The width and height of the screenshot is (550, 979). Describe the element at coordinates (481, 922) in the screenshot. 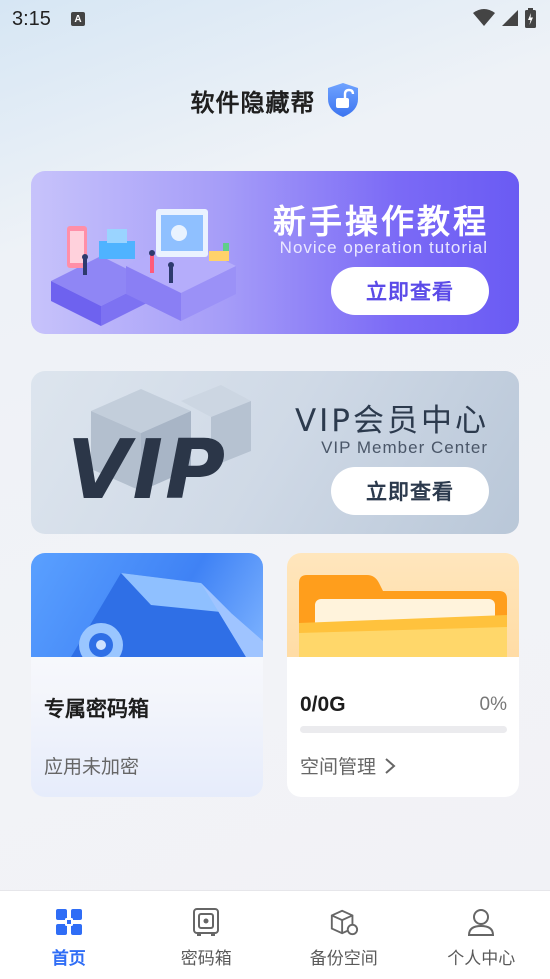

I see `user-icon` at that location.